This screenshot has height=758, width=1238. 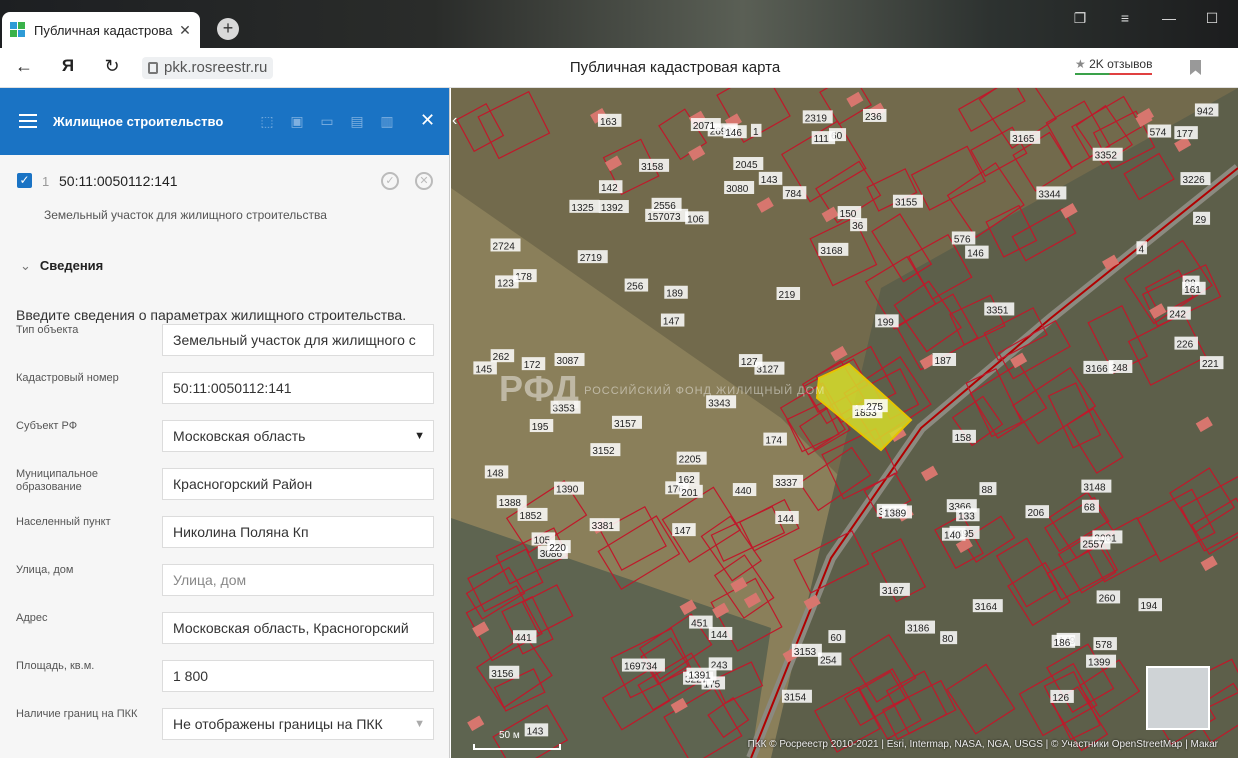 What do you see at coordinates (743, 491) in the screenshot?
I see `parcel-label: 440` at bounding box center [743, 491].